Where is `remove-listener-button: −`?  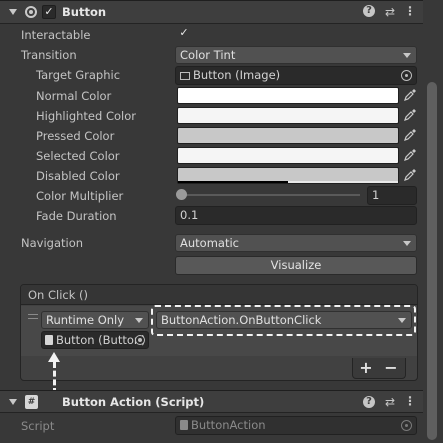
remove-listener-button: − is located at coordinates (391, 367).